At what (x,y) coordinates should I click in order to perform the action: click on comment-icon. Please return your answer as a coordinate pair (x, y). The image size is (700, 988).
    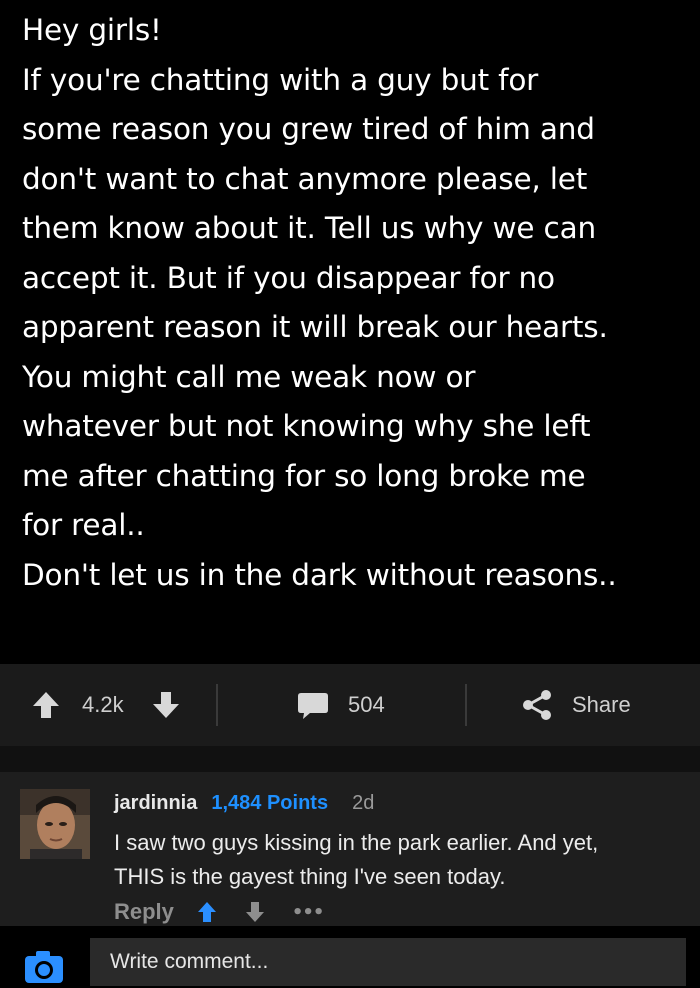
    Looking at the image, I should click on (313, 706).